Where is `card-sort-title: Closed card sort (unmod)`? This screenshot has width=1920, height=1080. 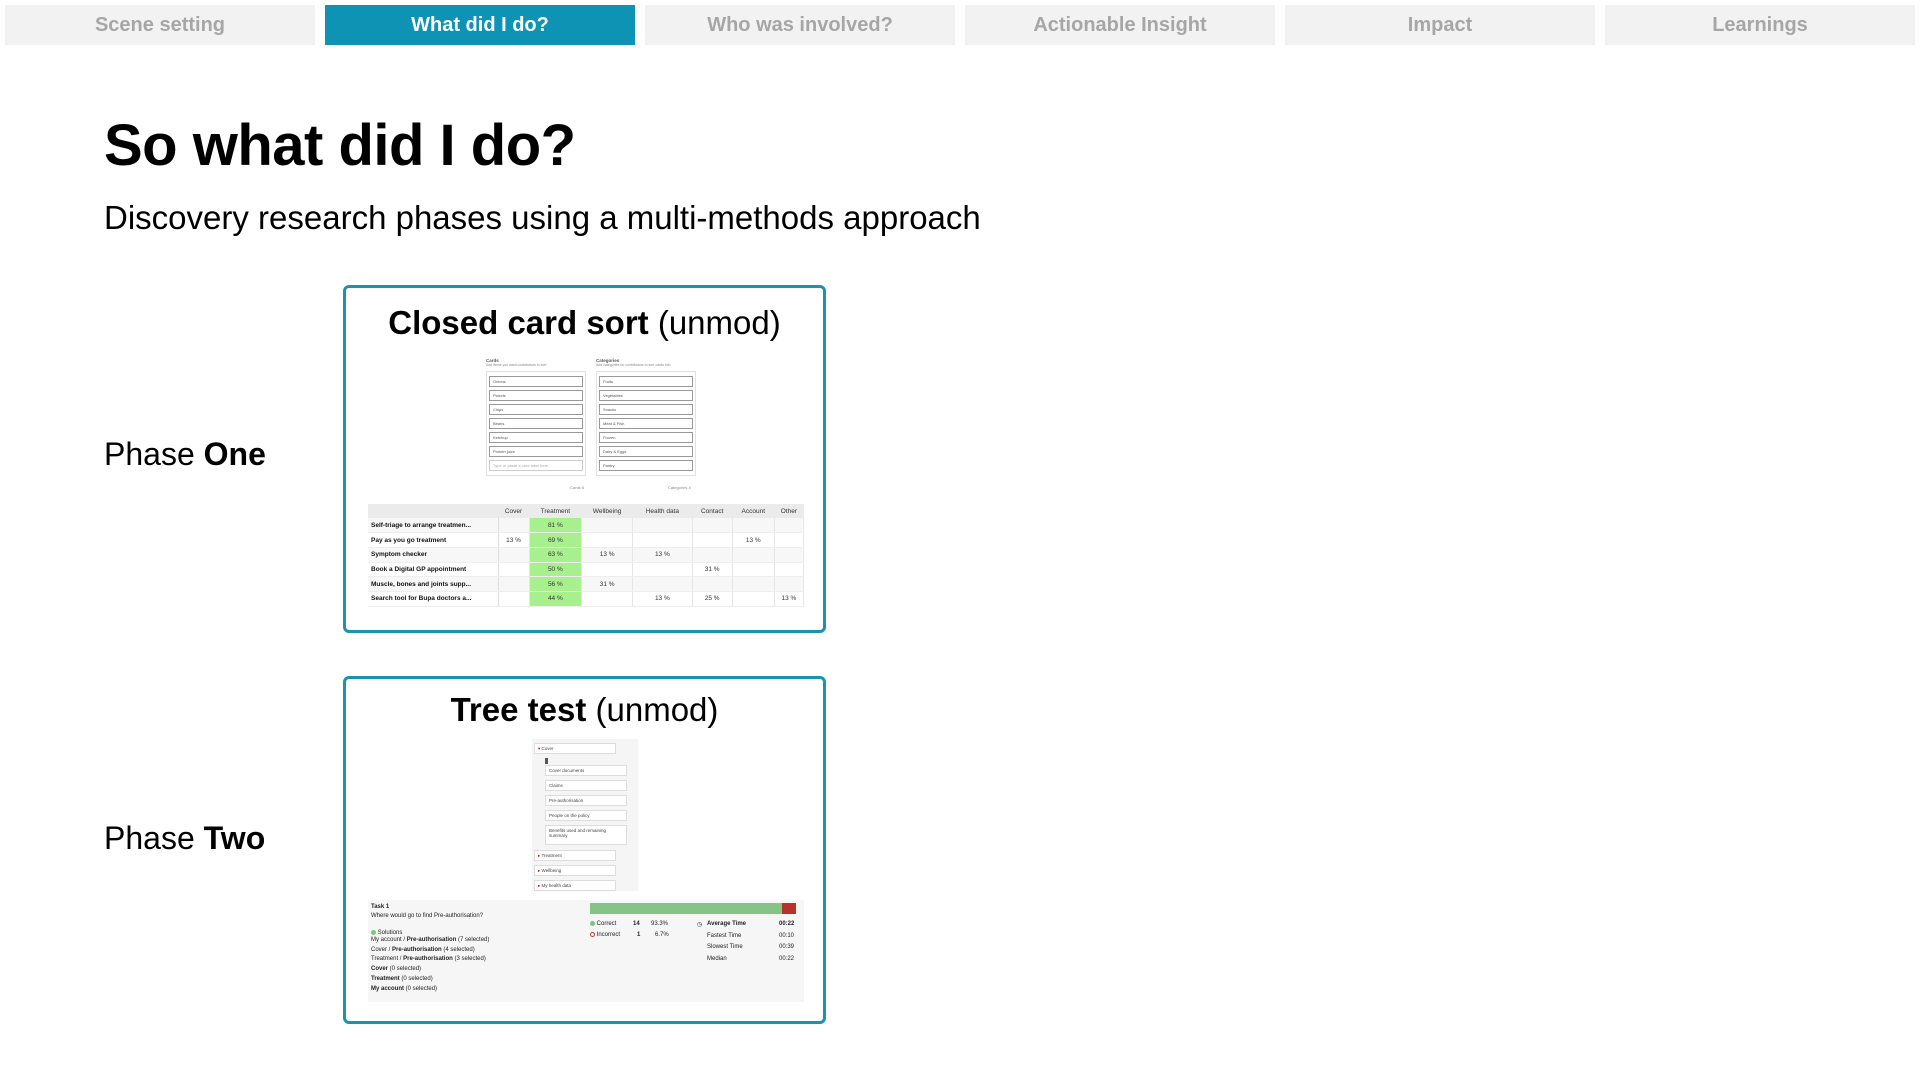 card-sort-title: Closed card sort (unmod) is located at coordinates (584, 323).